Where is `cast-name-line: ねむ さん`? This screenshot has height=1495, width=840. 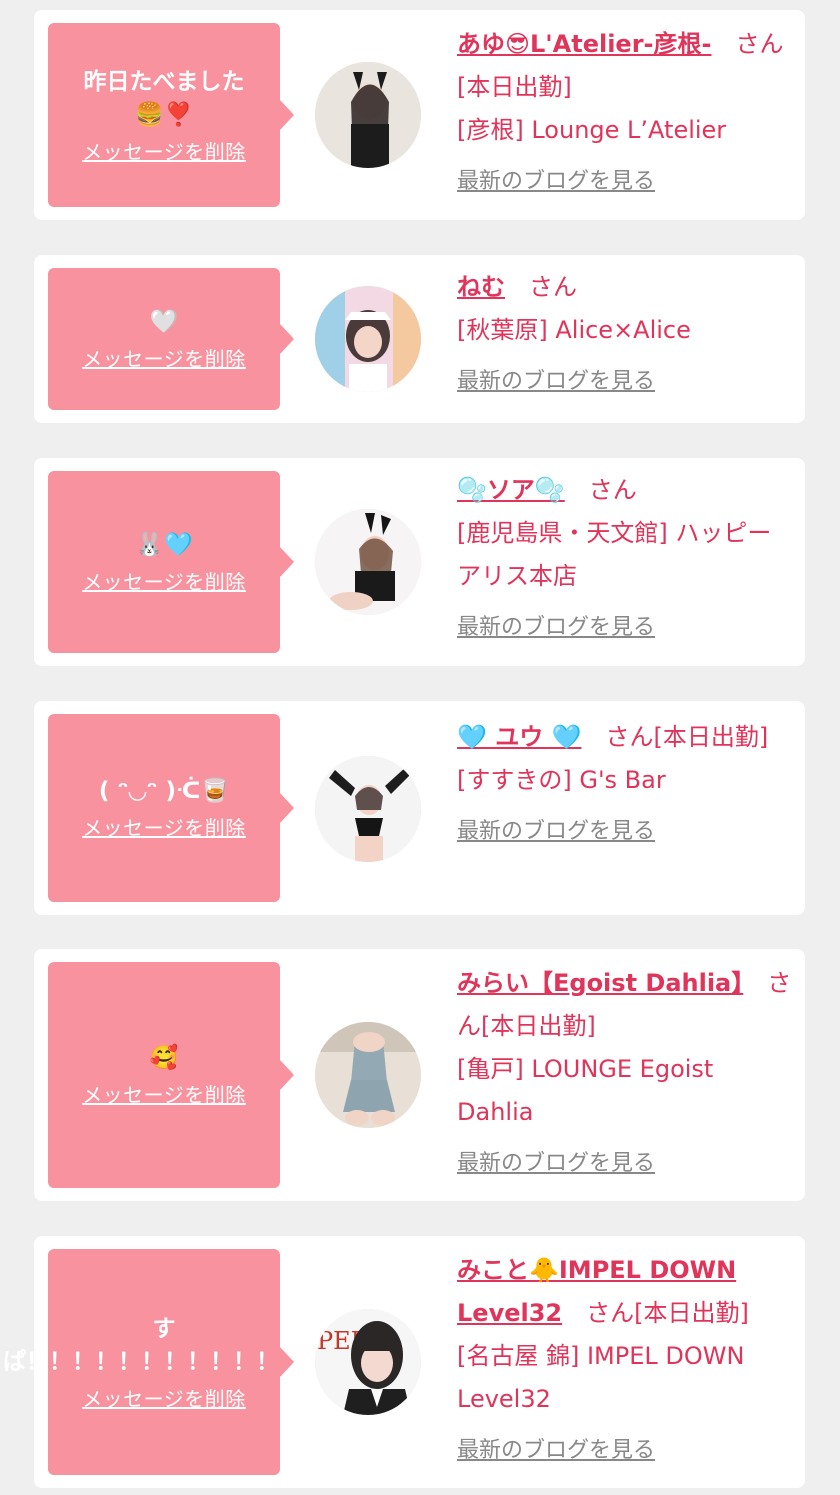 cast-name-line: ねむ さん is located at coordinates (624, 287).